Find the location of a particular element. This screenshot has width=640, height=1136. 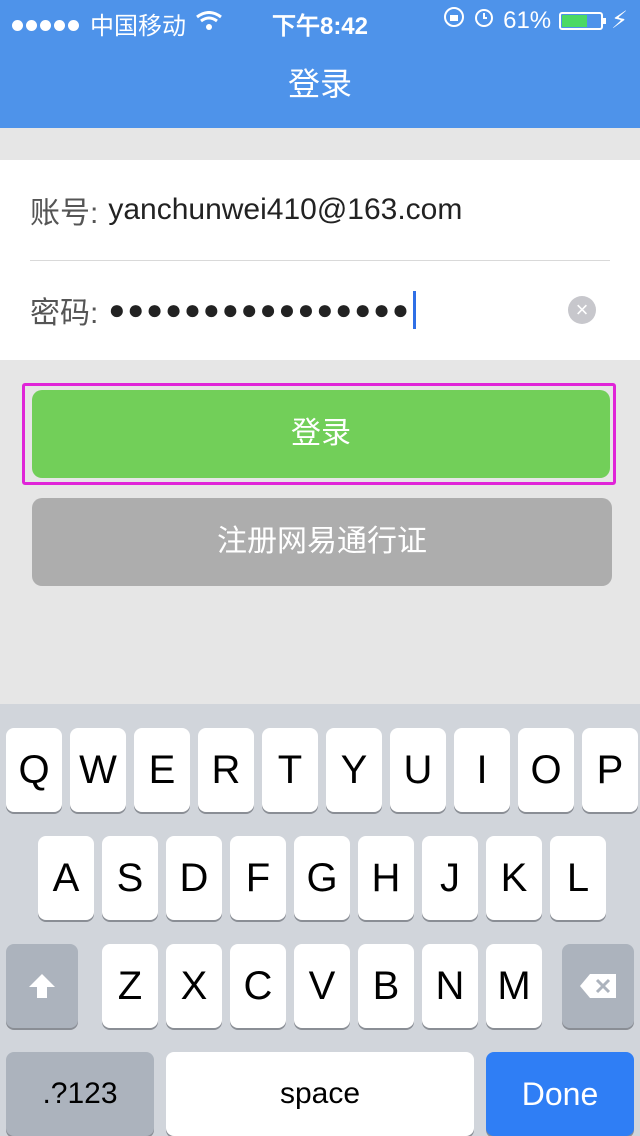

space-key: space is located at coordinates (320, 1094).